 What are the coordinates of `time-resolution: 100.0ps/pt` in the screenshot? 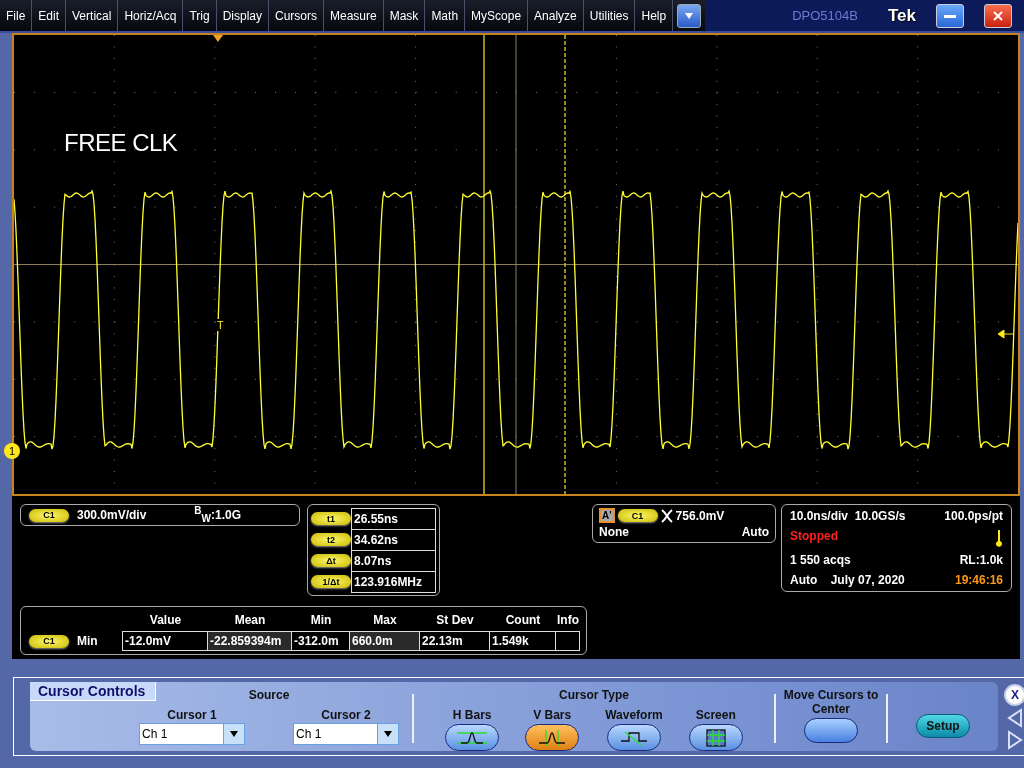 It's located at (973, 516).